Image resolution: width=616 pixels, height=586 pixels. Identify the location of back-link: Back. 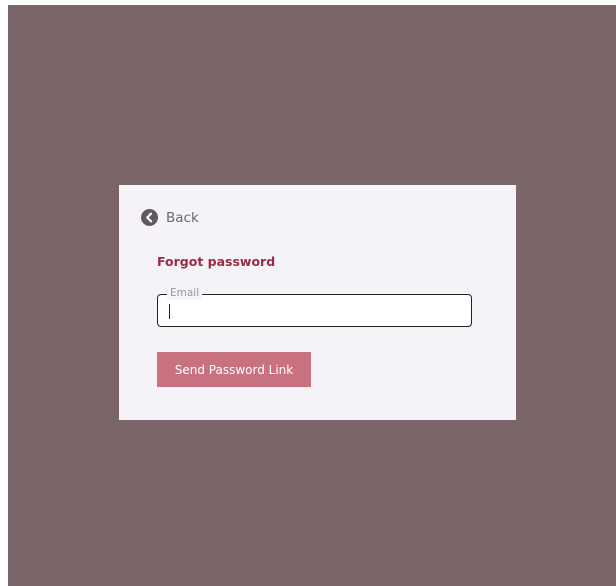
(170, 217).